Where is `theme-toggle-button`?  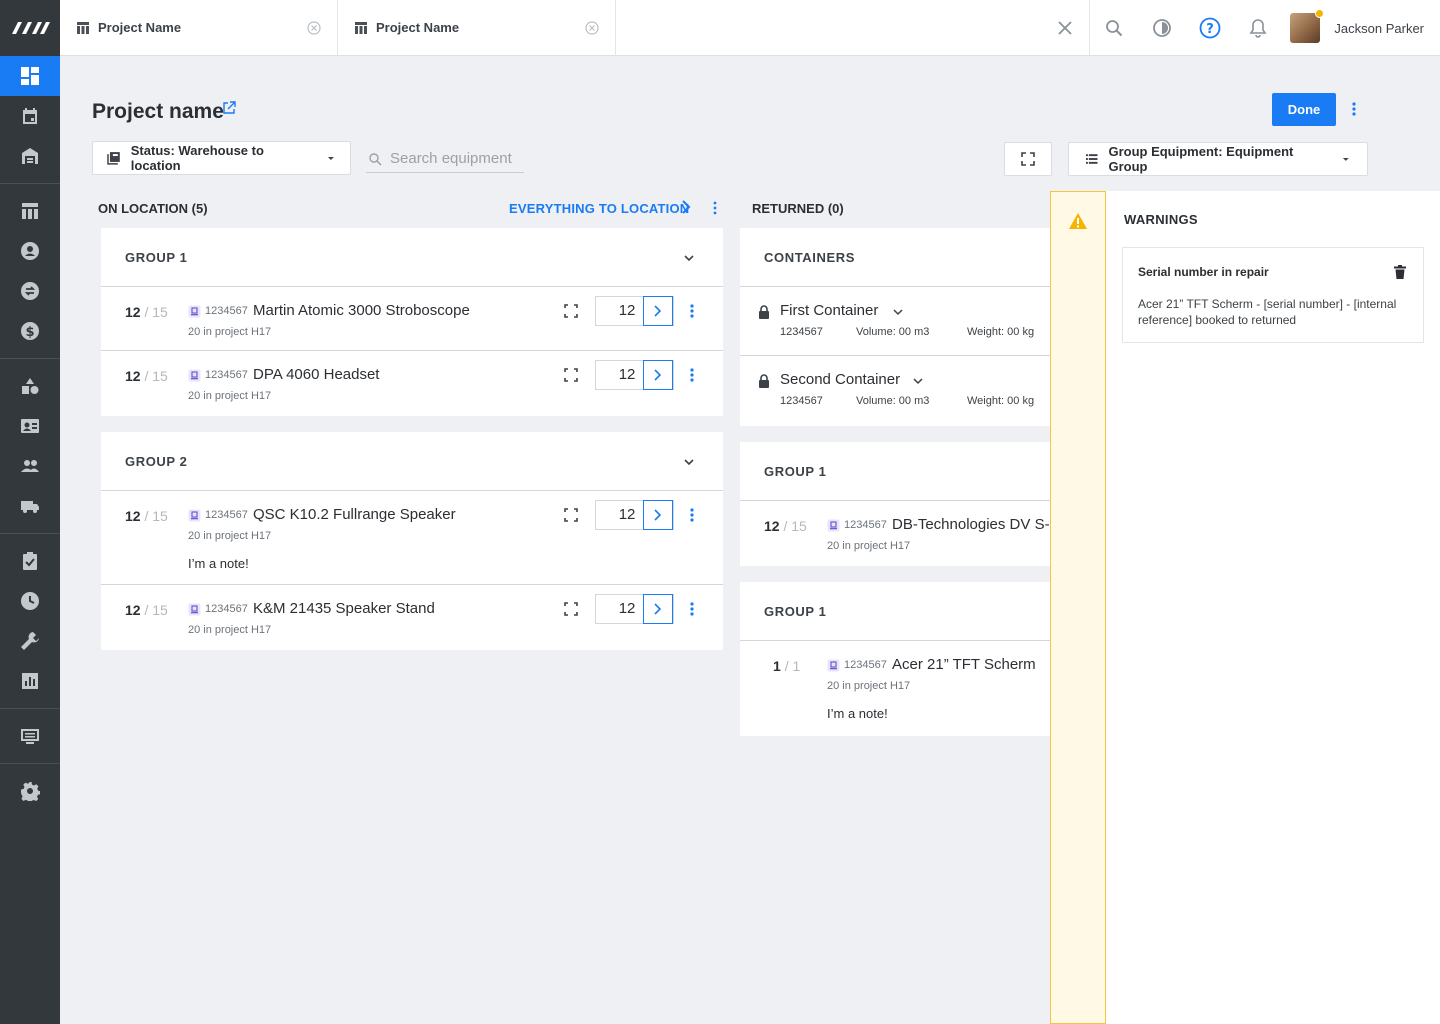 theme-toggle-button is located at coordinates (1162, 28).